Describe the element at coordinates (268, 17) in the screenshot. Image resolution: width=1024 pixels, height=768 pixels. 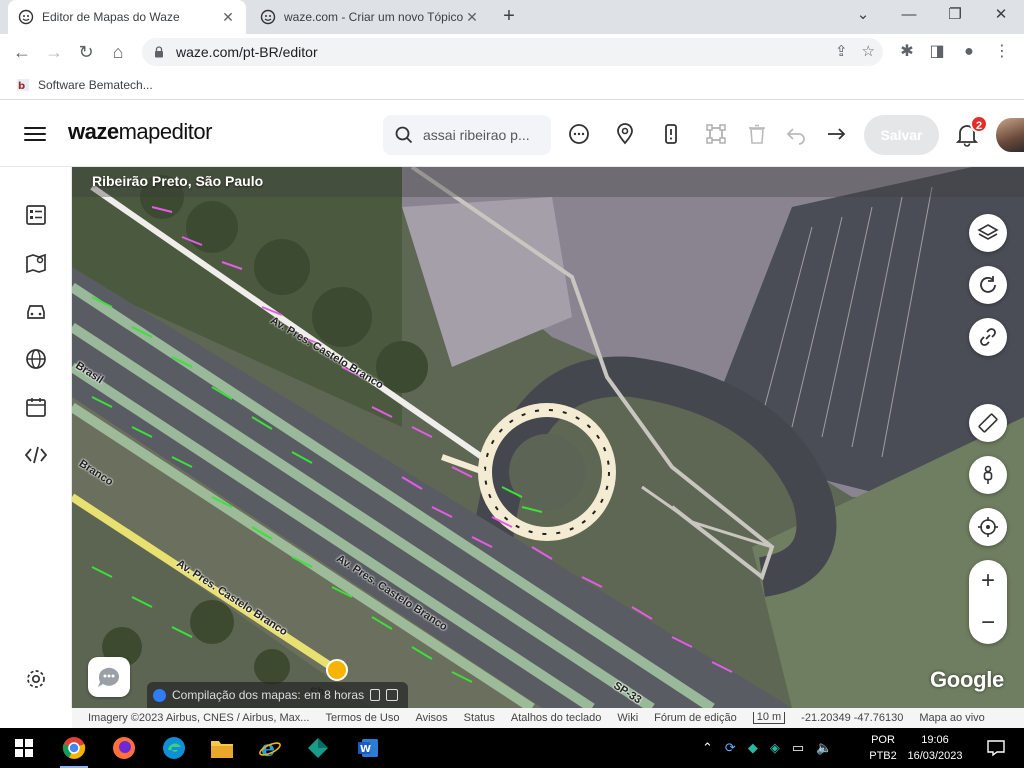
I see `waze-favicon-icon` at that location.